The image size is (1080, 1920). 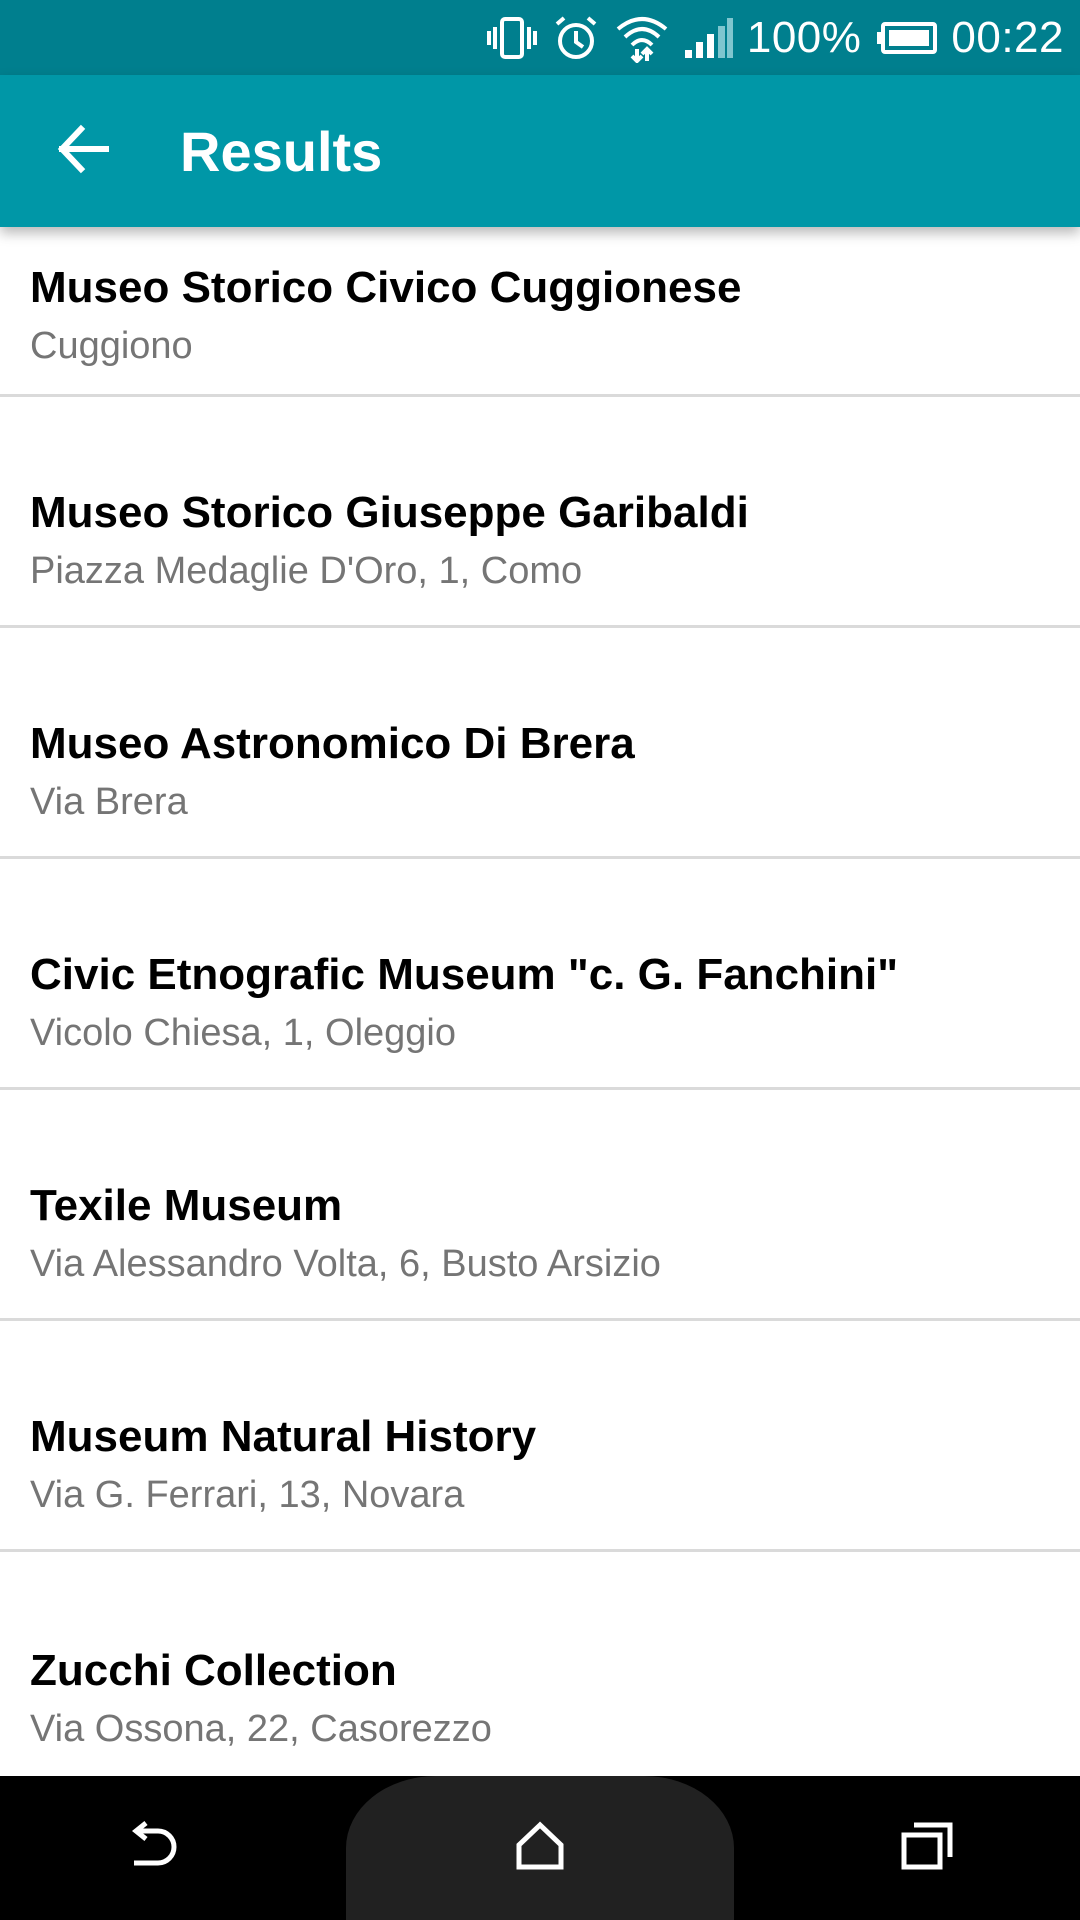 What do you see at coordinates (345, 1264) in the screenshot?
I see `item-address: Via Alessandro Volta, 6, Busto Arsizio` at bounding box center [345, 1264].